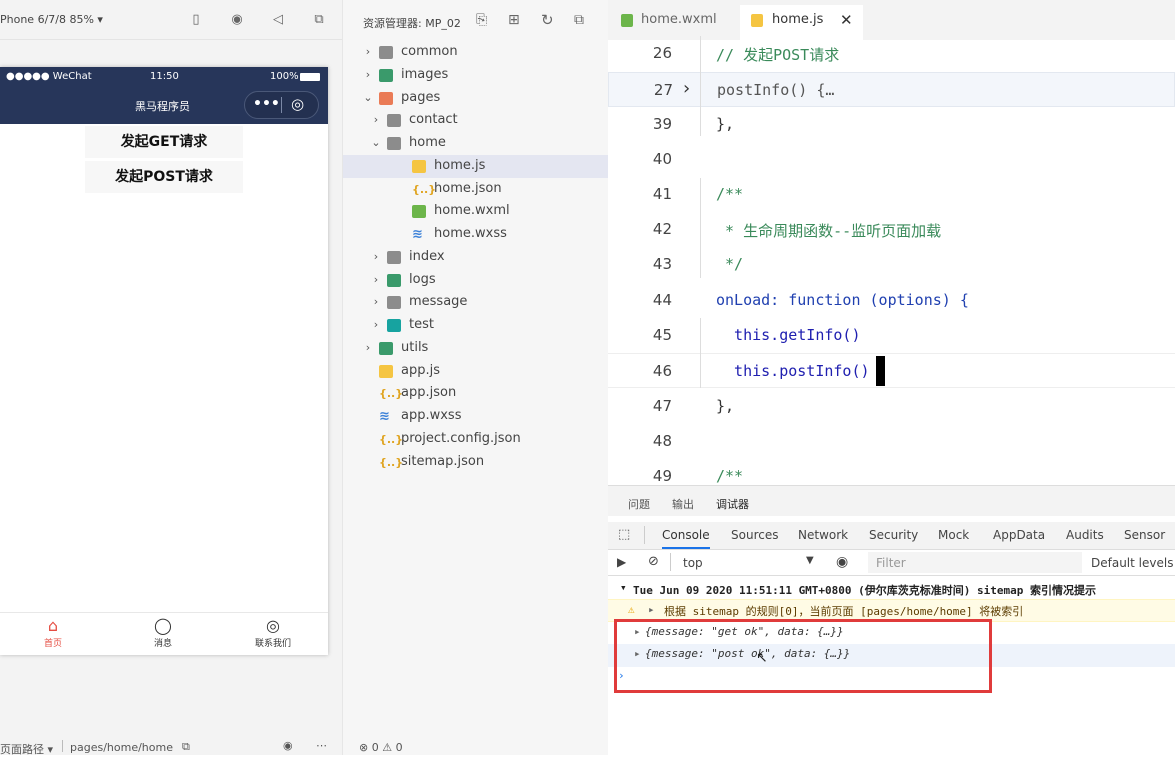  What do you see at coordinates (476, 120) in the screenshot?
I see `folder-item: › contact` at bounding box center [476, 120].